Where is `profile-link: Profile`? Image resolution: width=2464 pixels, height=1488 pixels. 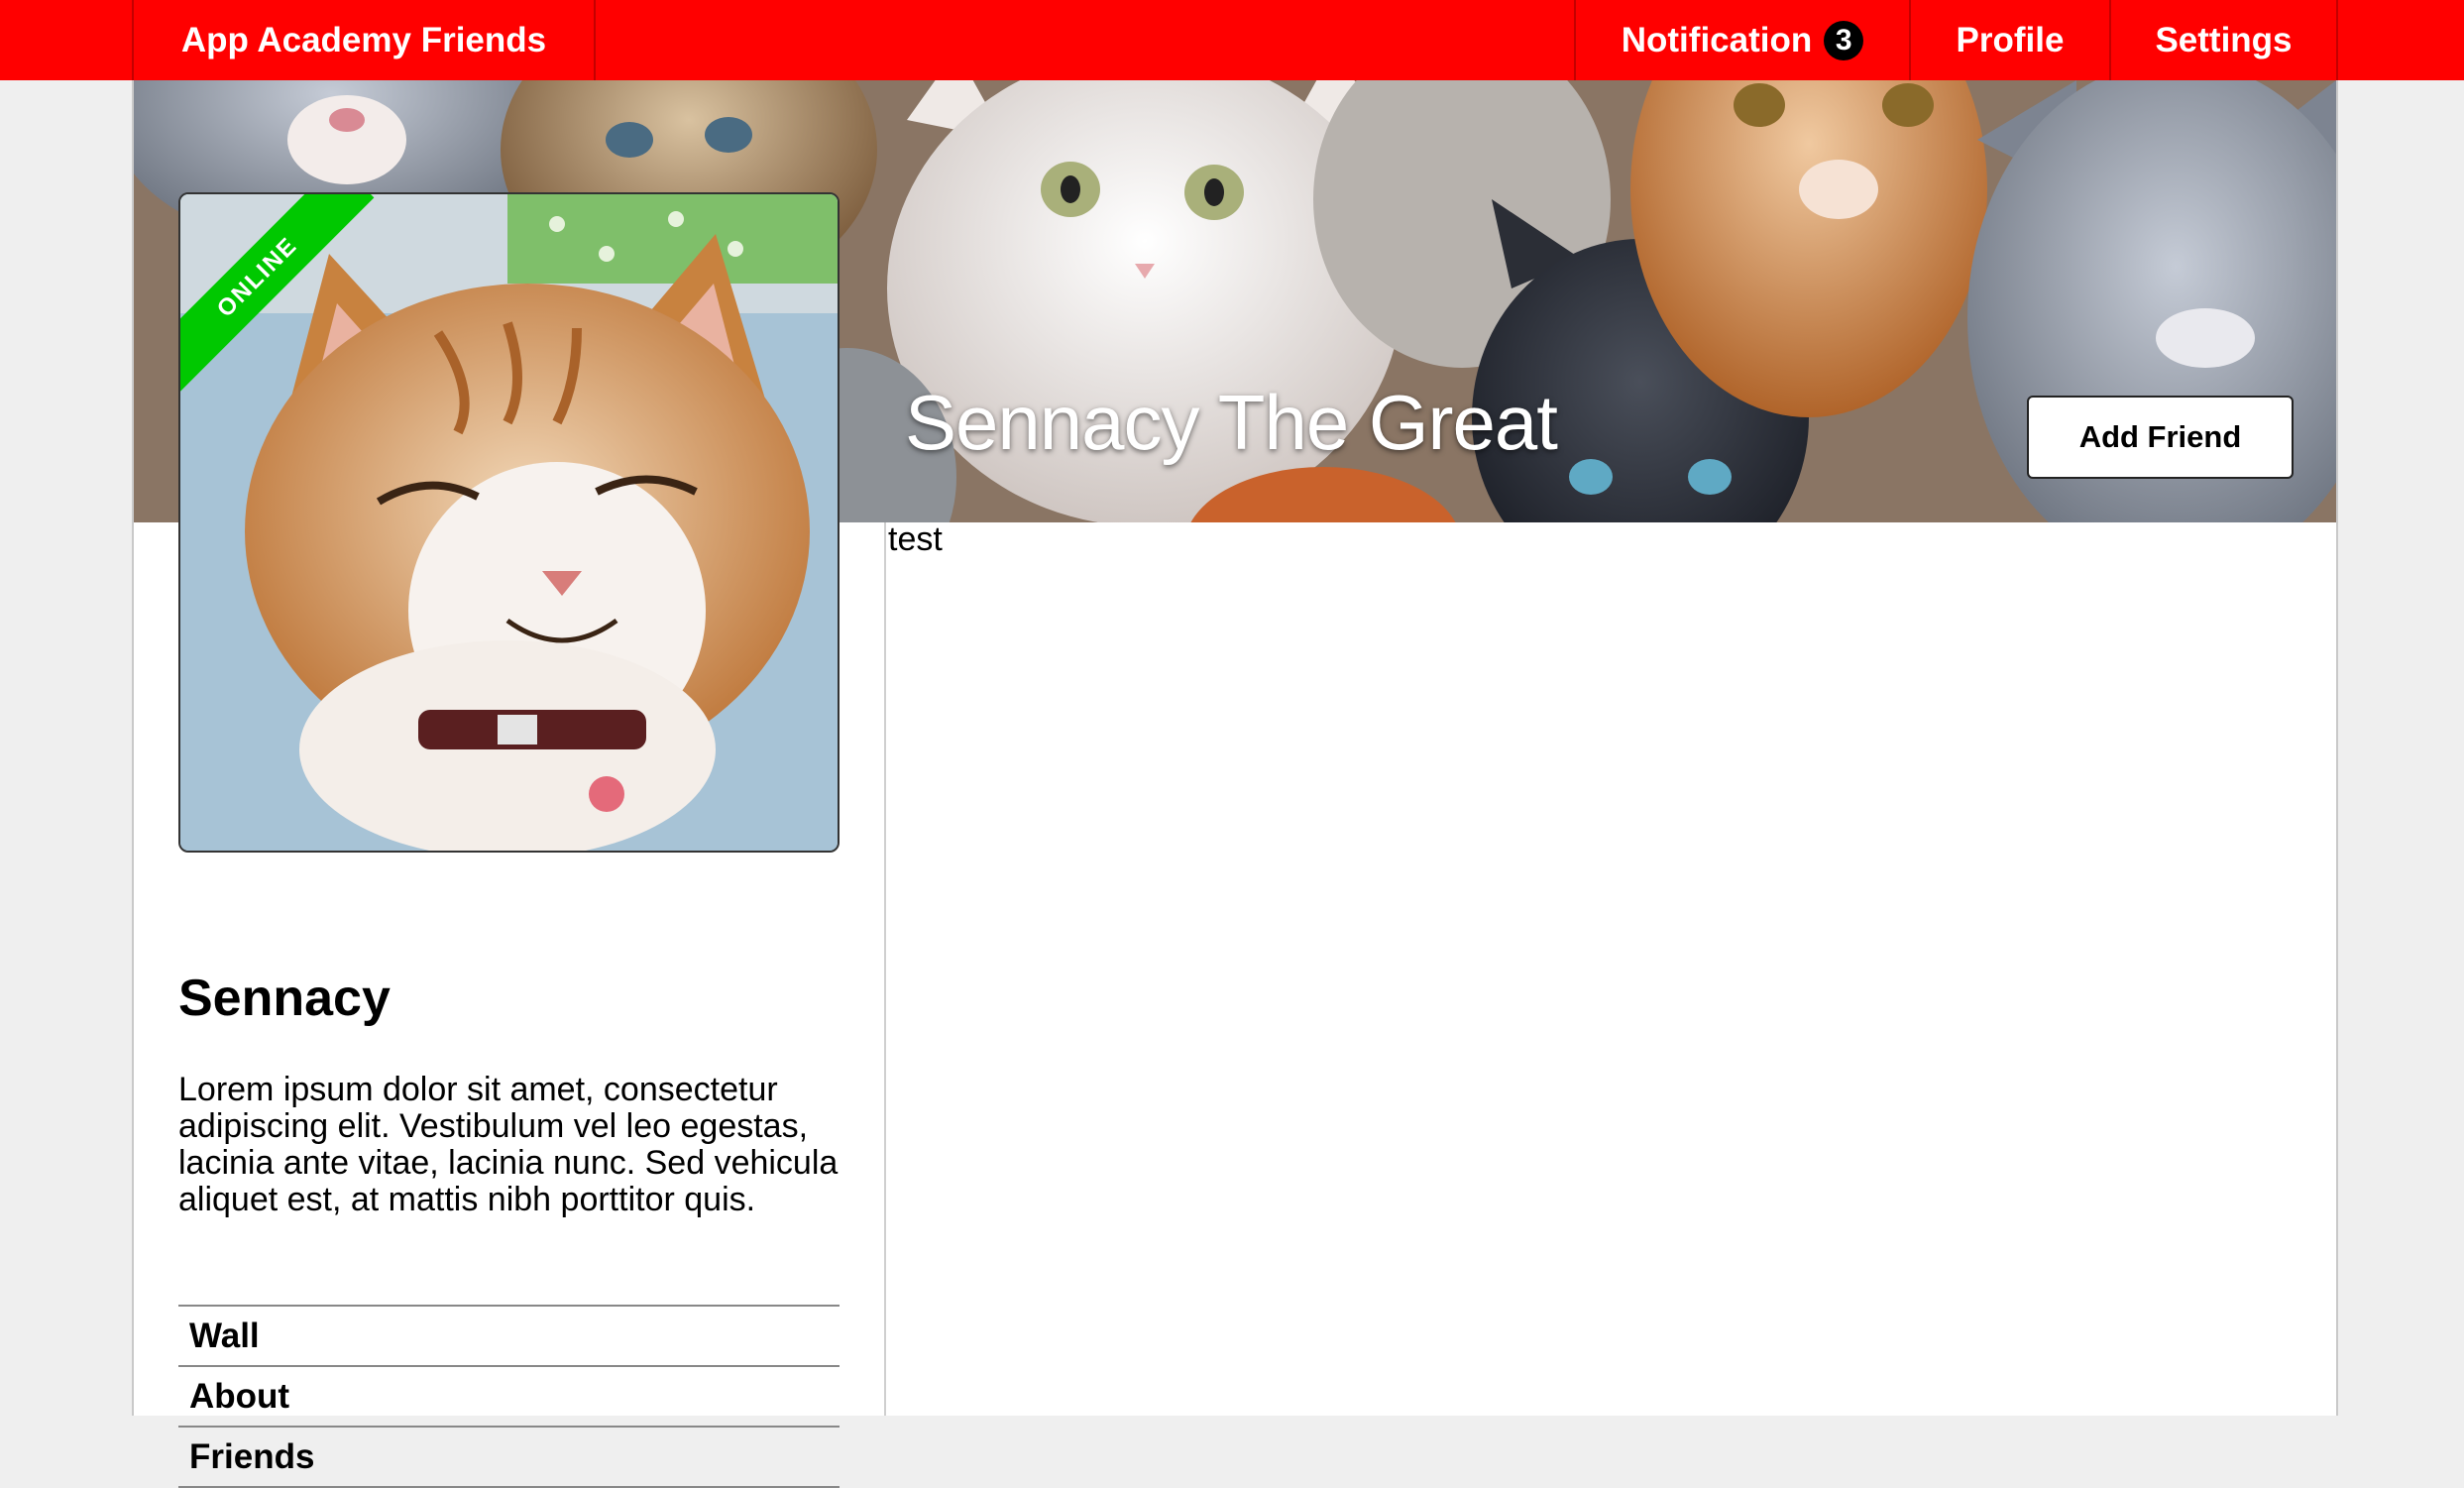
profile-link: Profile is located at coordinates (2010, 40).